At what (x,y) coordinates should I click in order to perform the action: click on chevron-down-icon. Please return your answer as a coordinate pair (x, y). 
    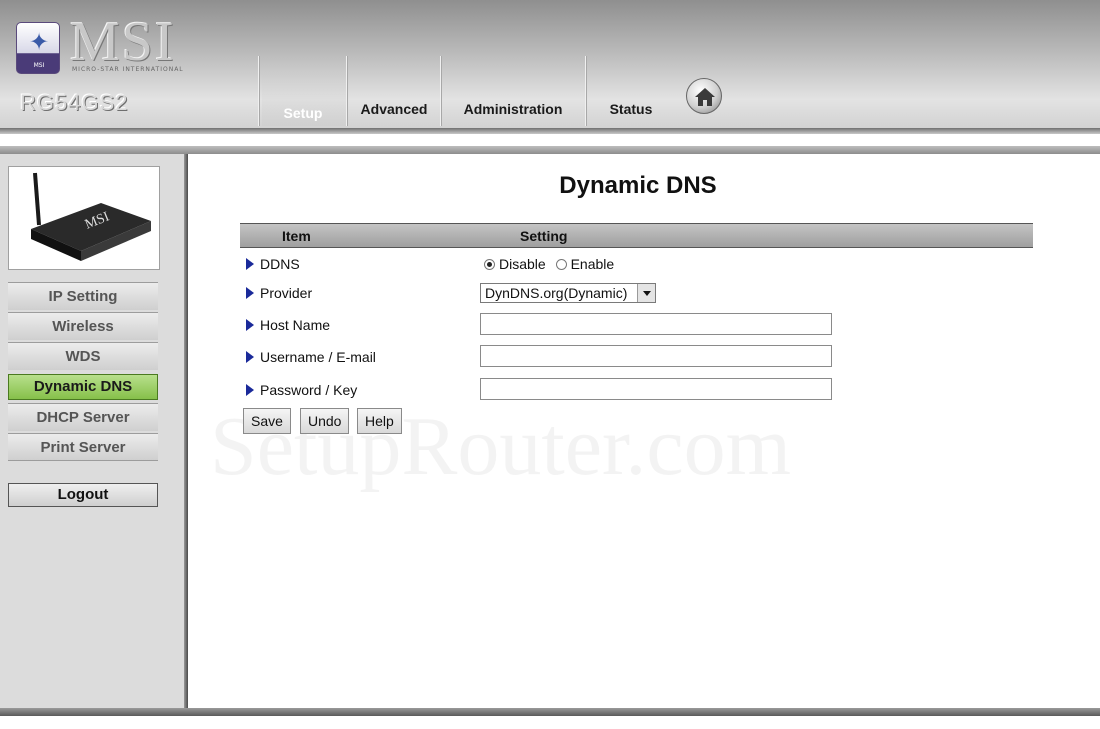
    Looking at the image, I should click on (646, 293).